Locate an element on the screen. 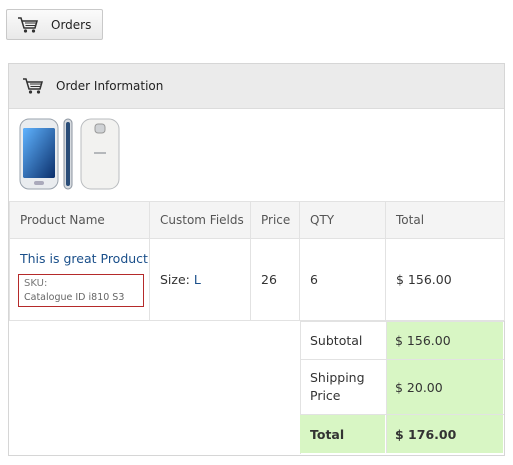  orders-button: Orders is located at coordinates (54, 24).